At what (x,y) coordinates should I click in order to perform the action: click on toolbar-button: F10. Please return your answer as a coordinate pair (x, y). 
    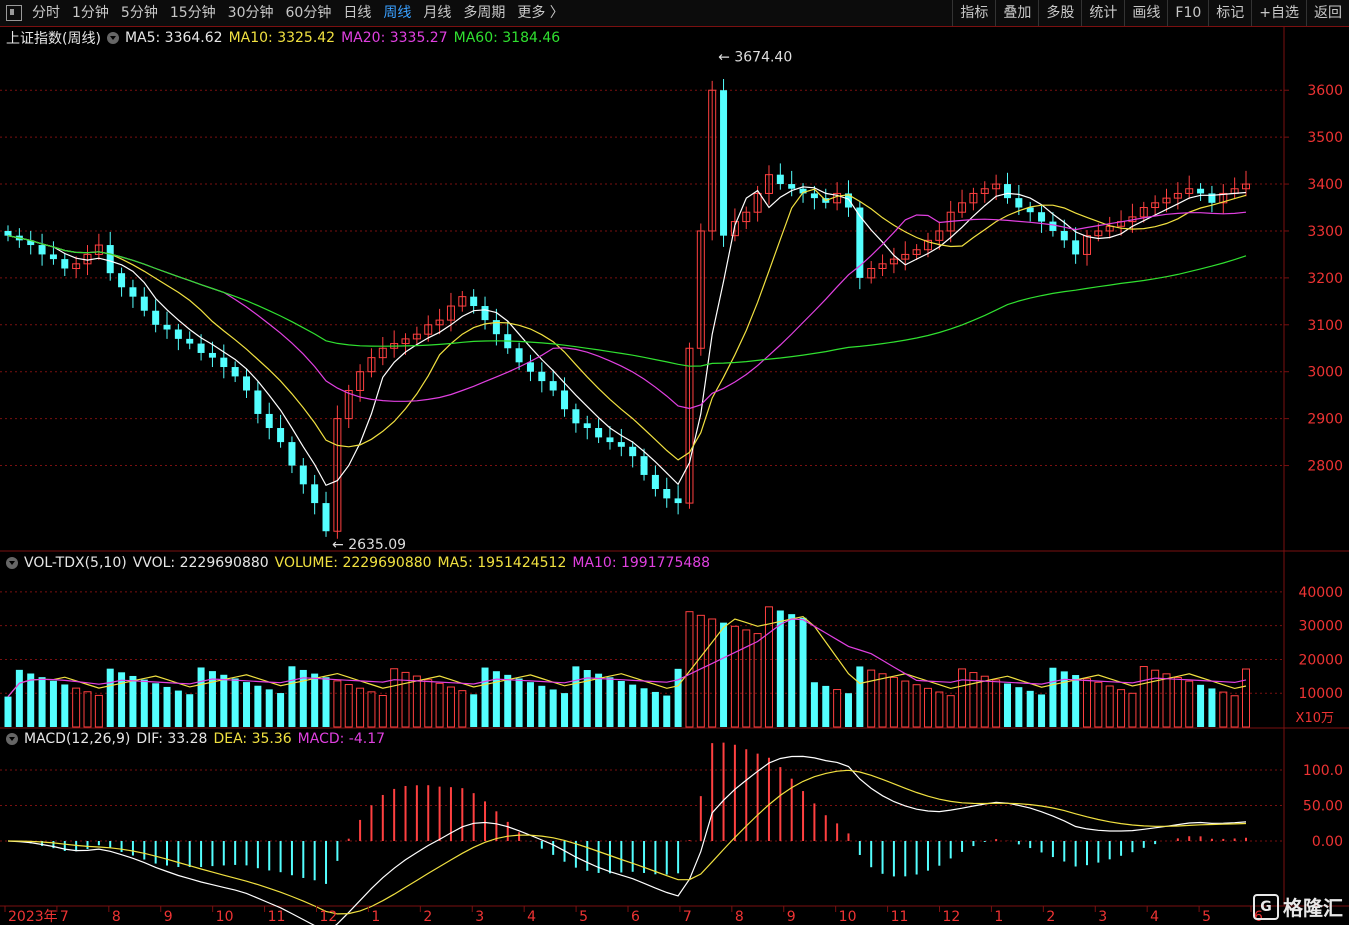
    Looking at the image, I should click on (1187, 13).